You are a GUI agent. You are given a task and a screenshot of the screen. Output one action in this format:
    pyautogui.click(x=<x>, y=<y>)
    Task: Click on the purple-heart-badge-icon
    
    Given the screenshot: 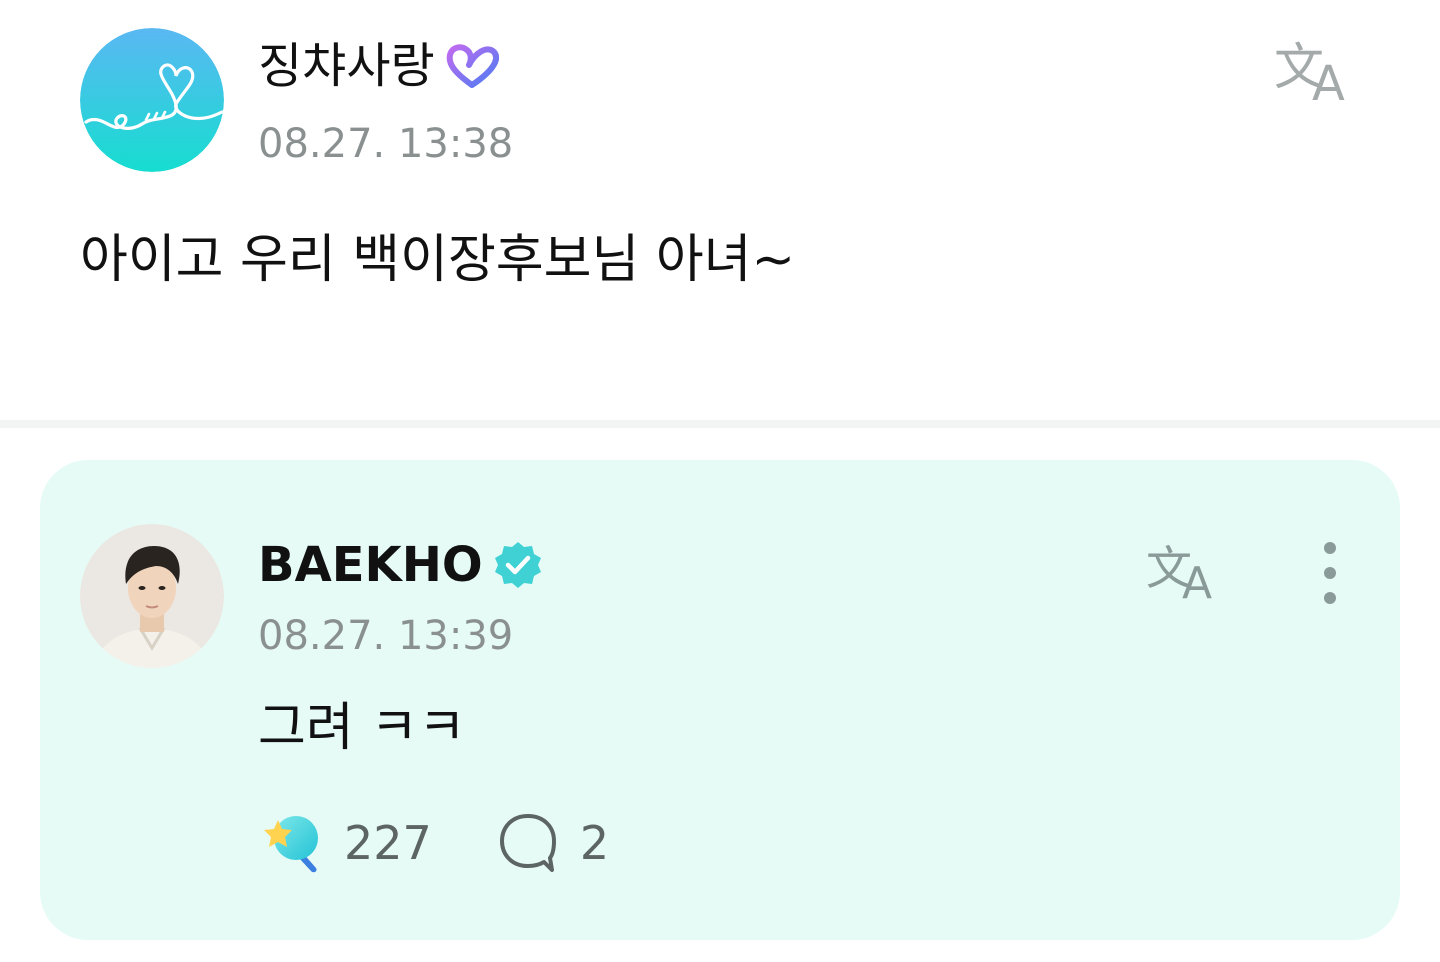 What is the action you would take?
    pyautogui.click(x=472, y=66)
    